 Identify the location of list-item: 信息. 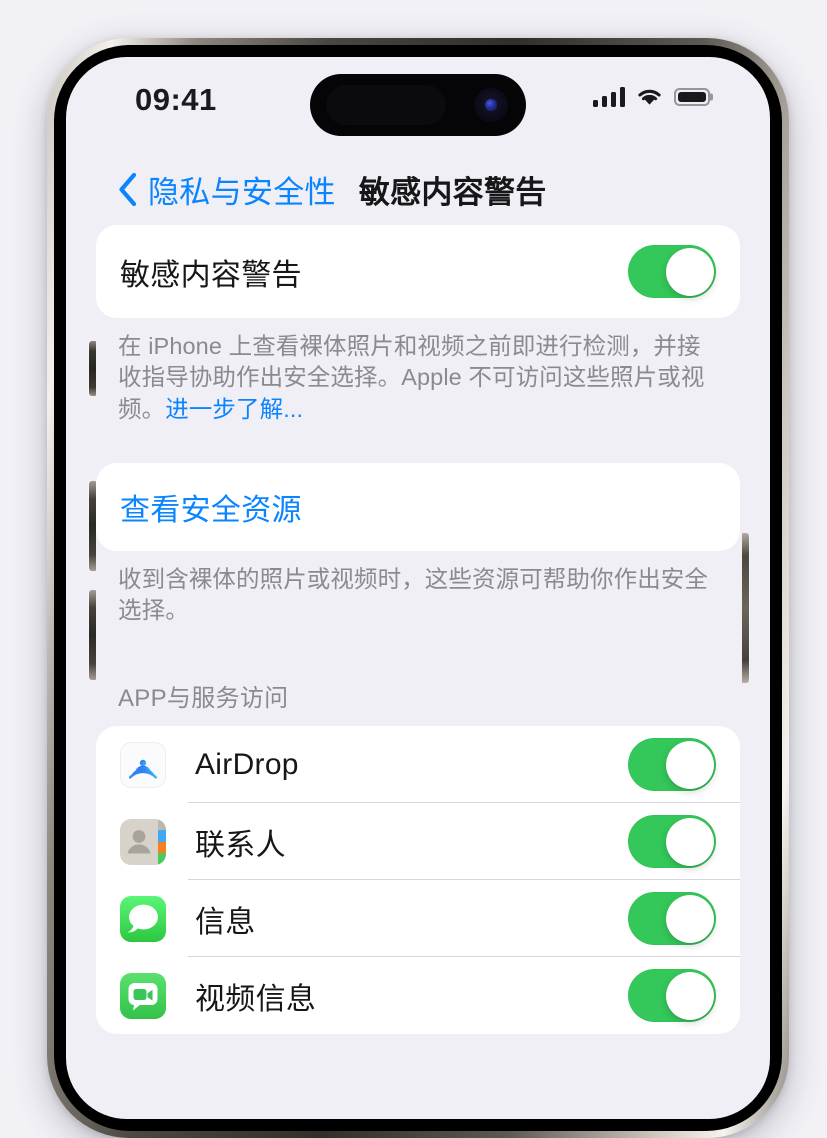
(418, 919).